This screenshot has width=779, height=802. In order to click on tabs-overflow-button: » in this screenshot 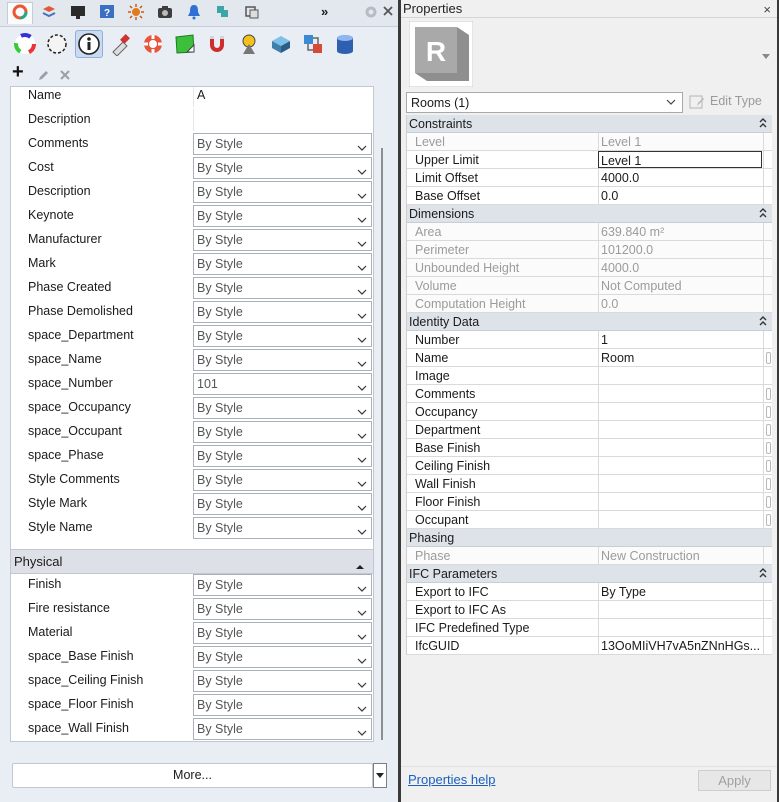, I will do `click(324, 11)`.